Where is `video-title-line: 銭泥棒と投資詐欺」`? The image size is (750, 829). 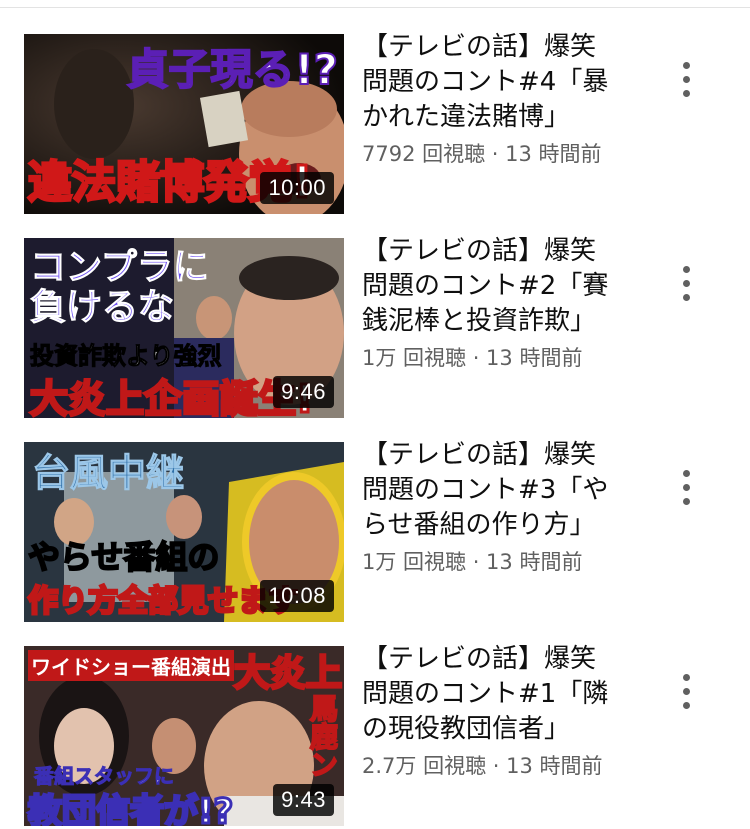
video-title-line: 銭泥棒と投資詐欺」 is located at coordinates (479, 321).